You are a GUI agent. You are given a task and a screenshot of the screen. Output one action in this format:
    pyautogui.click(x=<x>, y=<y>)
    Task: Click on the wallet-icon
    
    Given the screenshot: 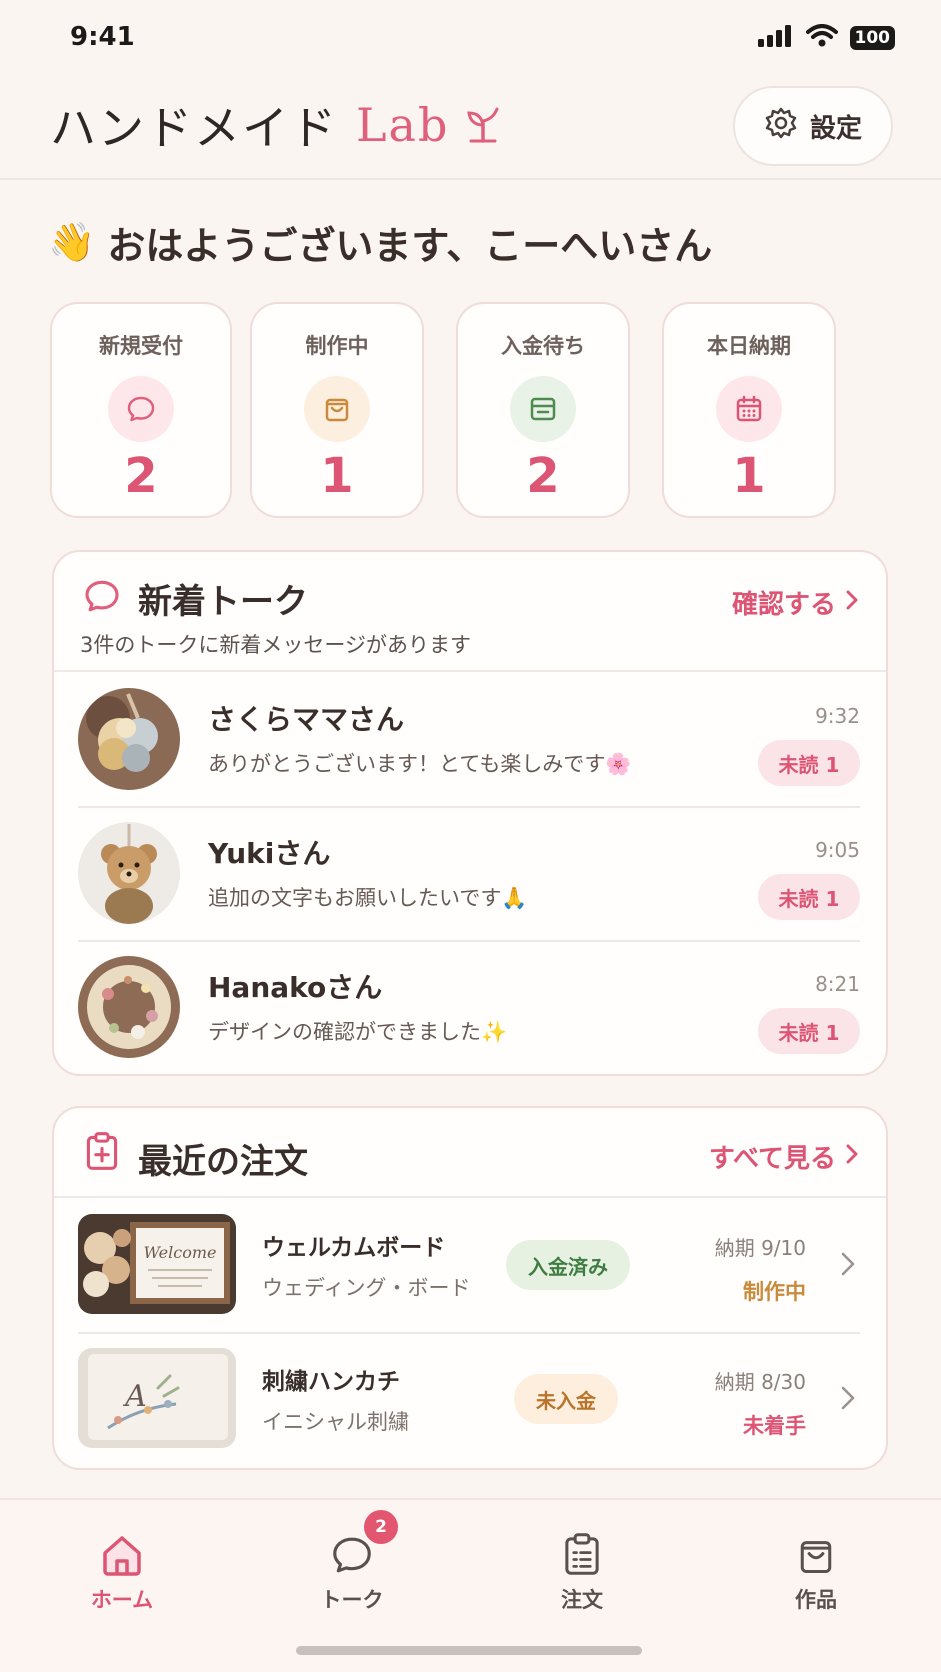 What is the action you would take?
    pyautogui.click(x=543, y=409)
    